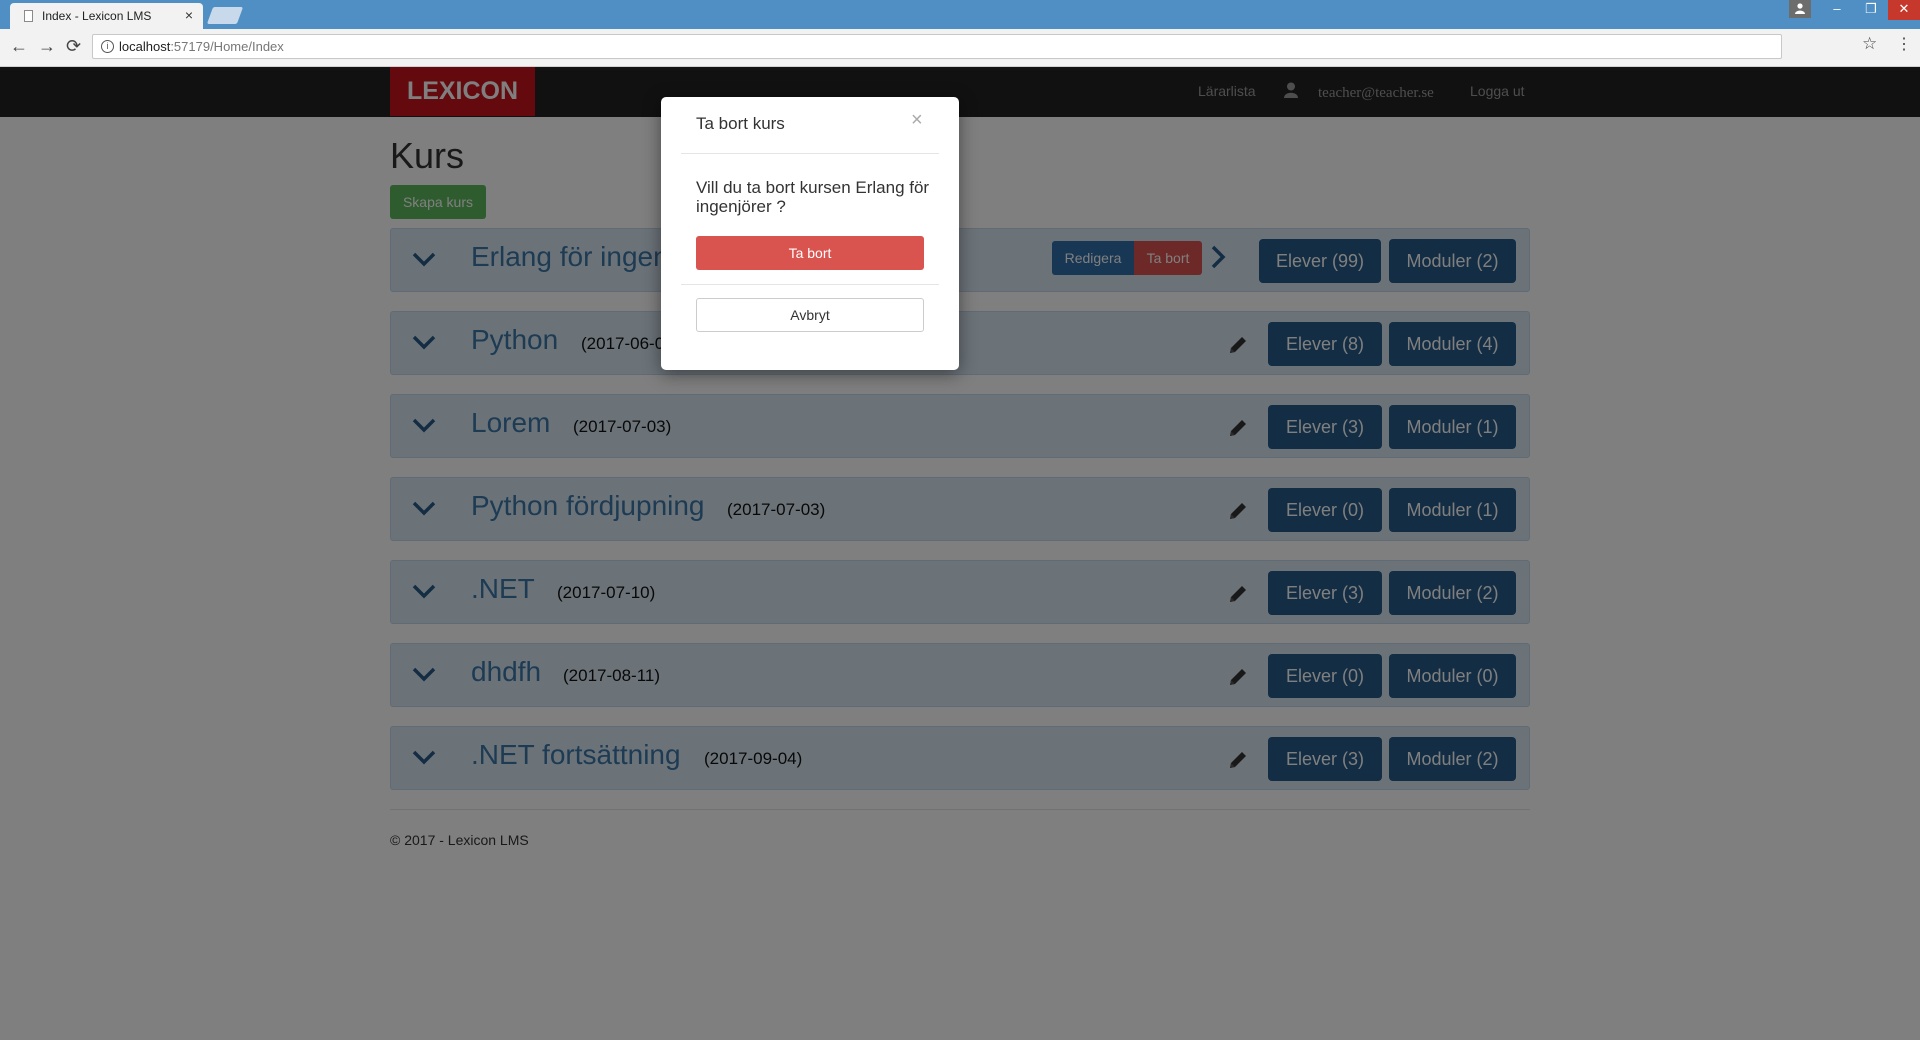 Image resolution: width=1920 pixels, height=1040 pixels. What do you see at coordinates (810, 253) in the screenshot?
I see `confirm-delete-button: Ta bort` at bounding box center [810, 253].